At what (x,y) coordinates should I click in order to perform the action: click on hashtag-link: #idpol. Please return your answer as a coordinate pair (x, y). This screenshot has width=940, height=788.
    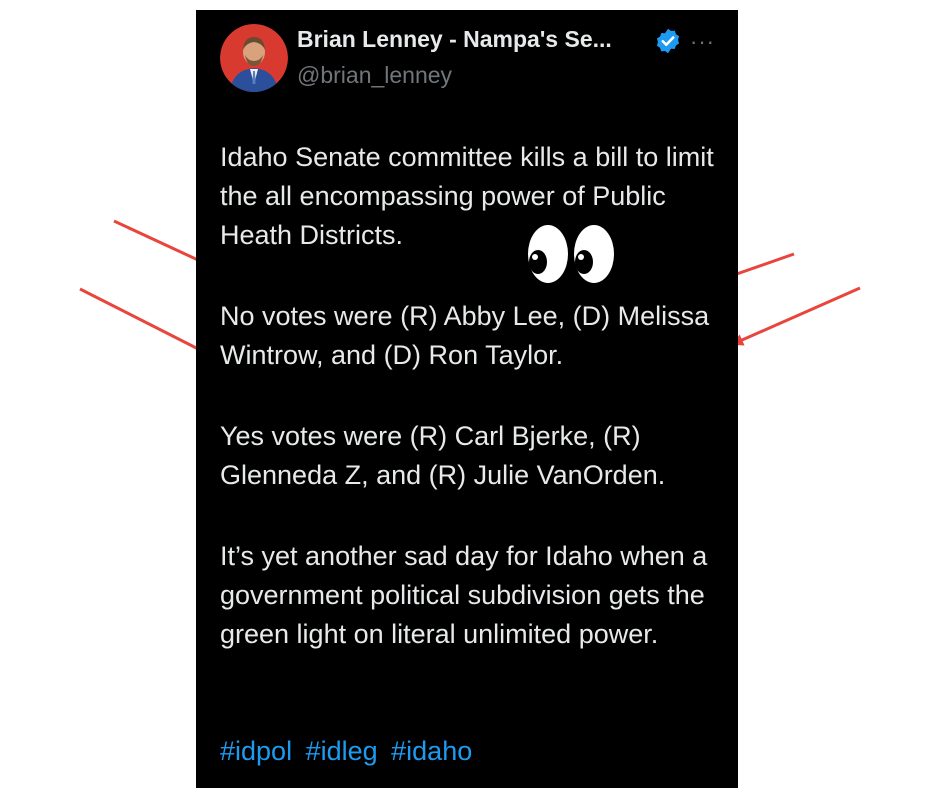
    Looking at the image, I should click on (256, 751).